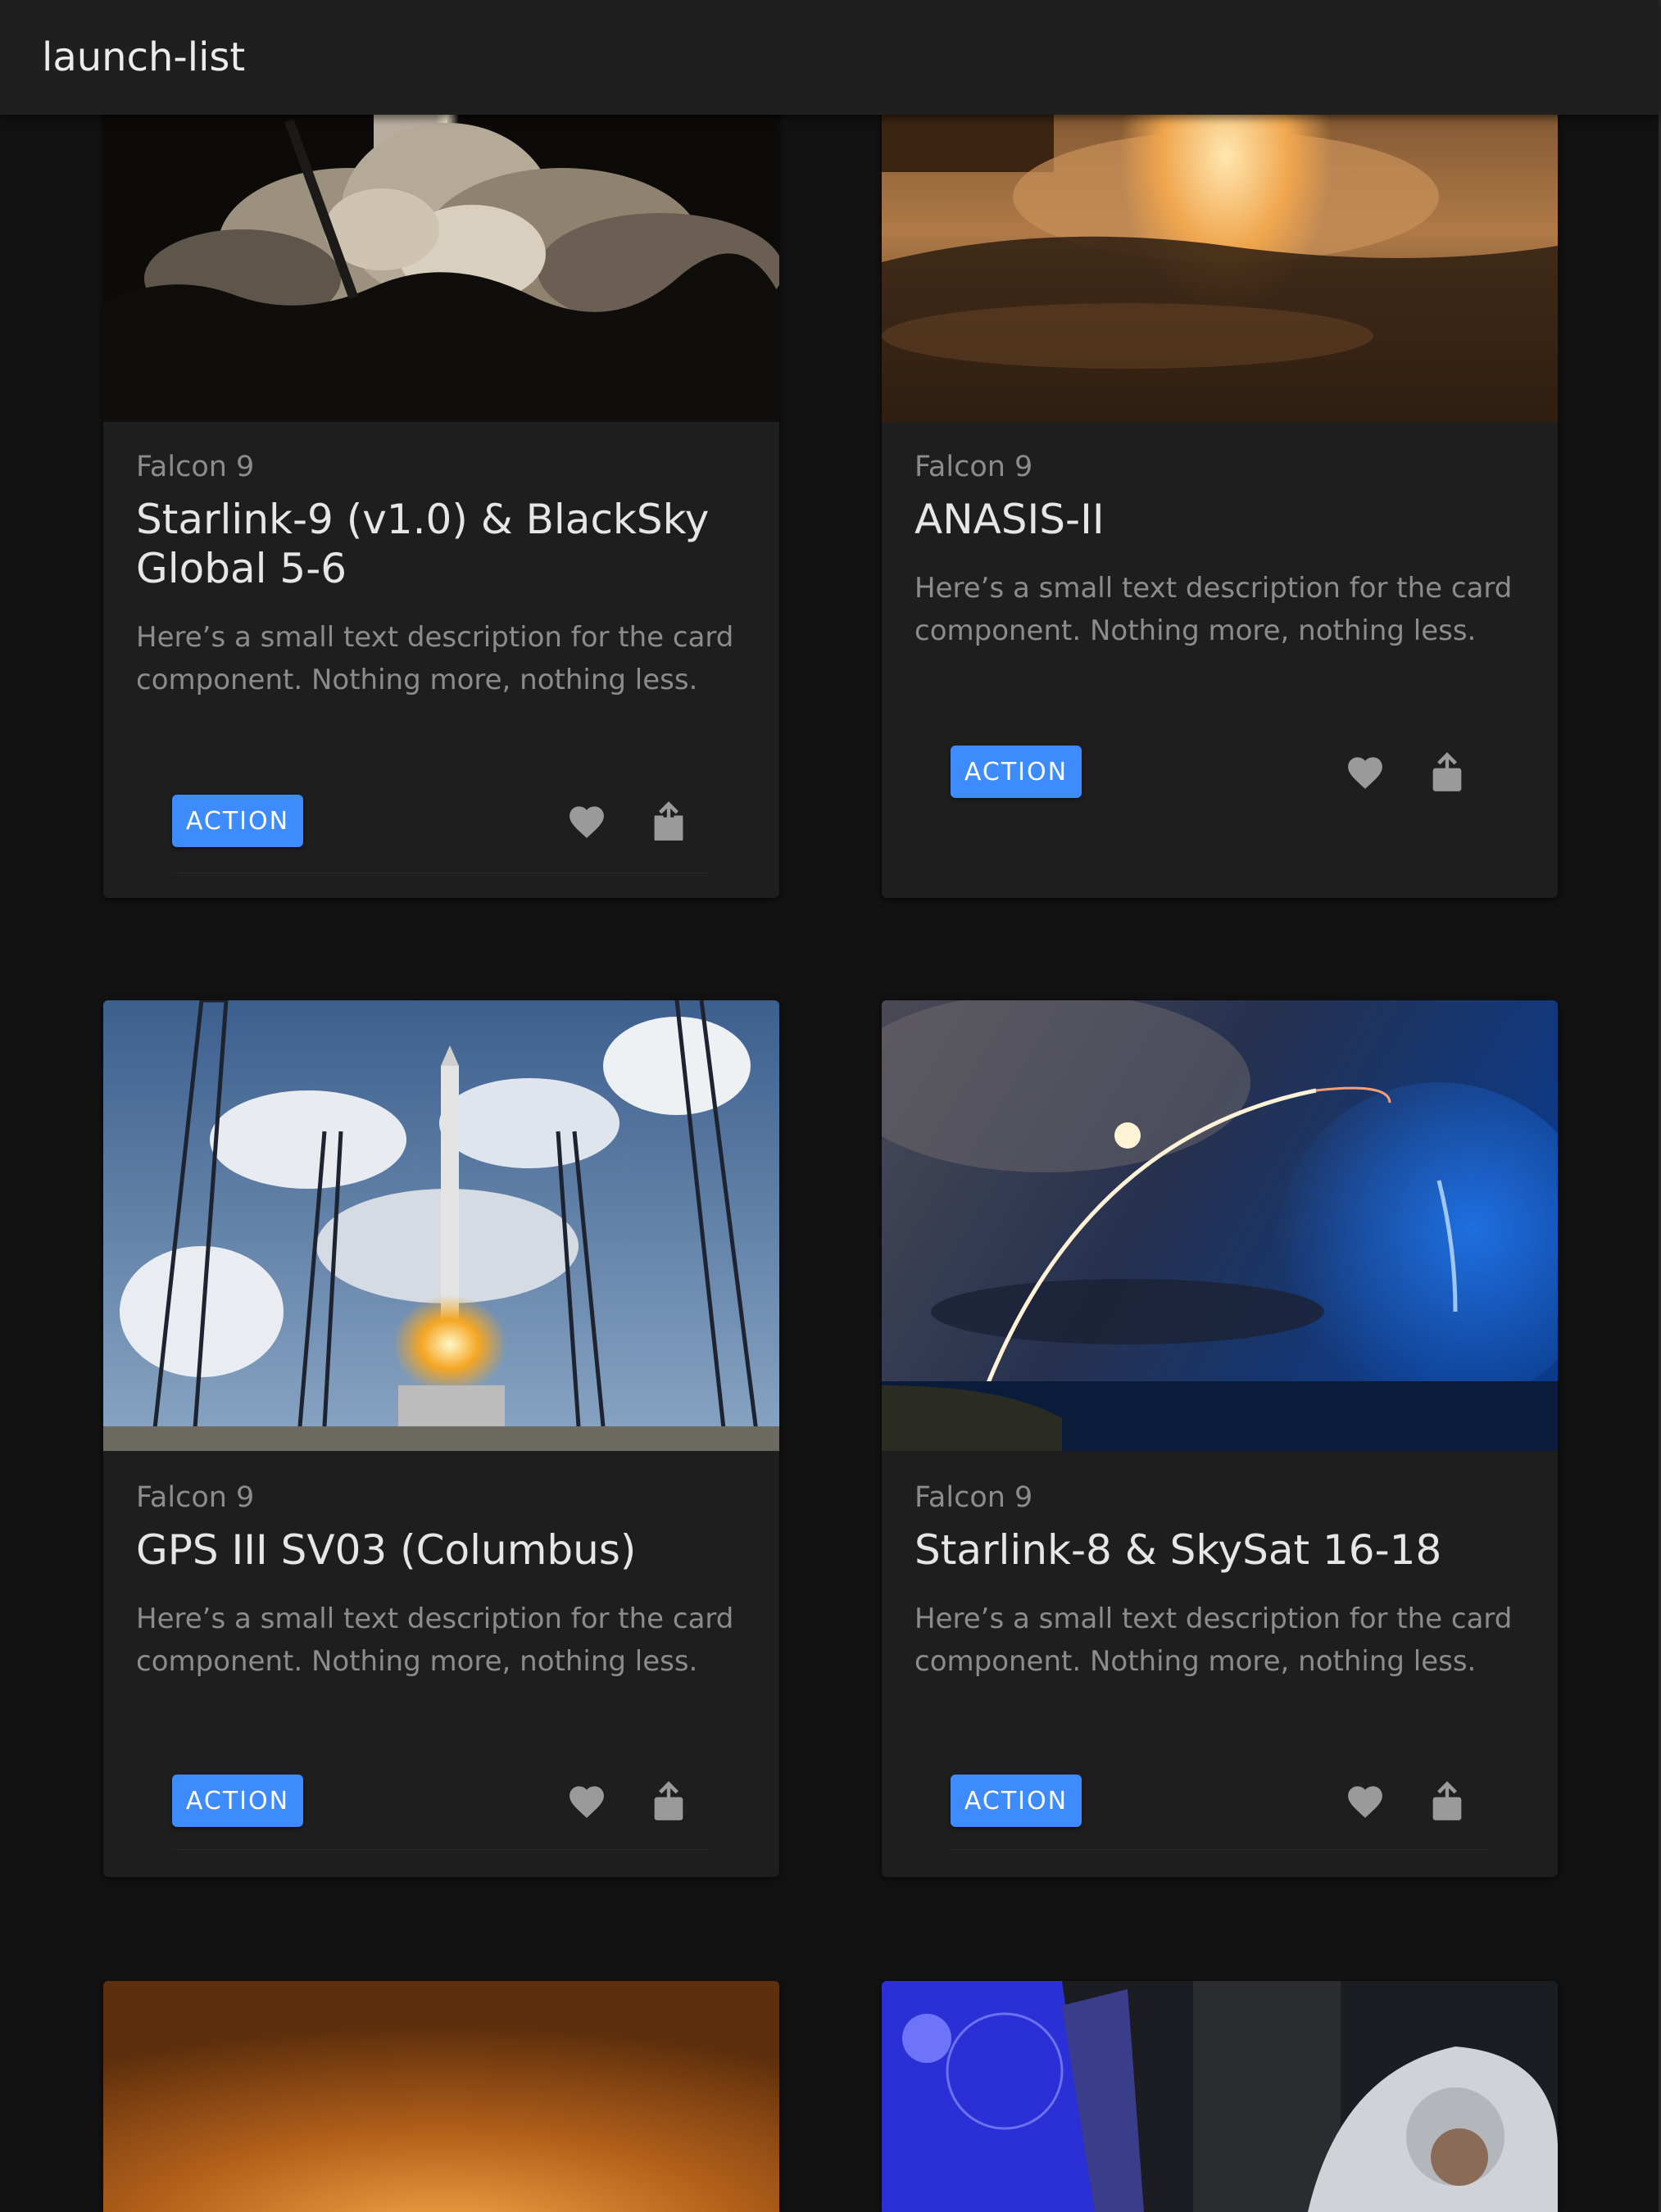 This screenshot has width=1661, height=2212. Describe the element at coordinates (144, 57) in the screenshot. I see `app-title: launch-list` at that location.